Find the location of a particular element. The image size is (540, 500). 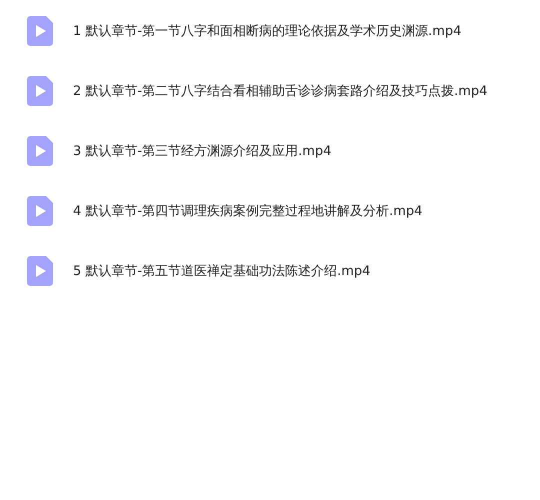

file-name: 5 默认章节-第五节道医禅定基础功法陈述介绍.mp4 is located at coordinates (221, 271).